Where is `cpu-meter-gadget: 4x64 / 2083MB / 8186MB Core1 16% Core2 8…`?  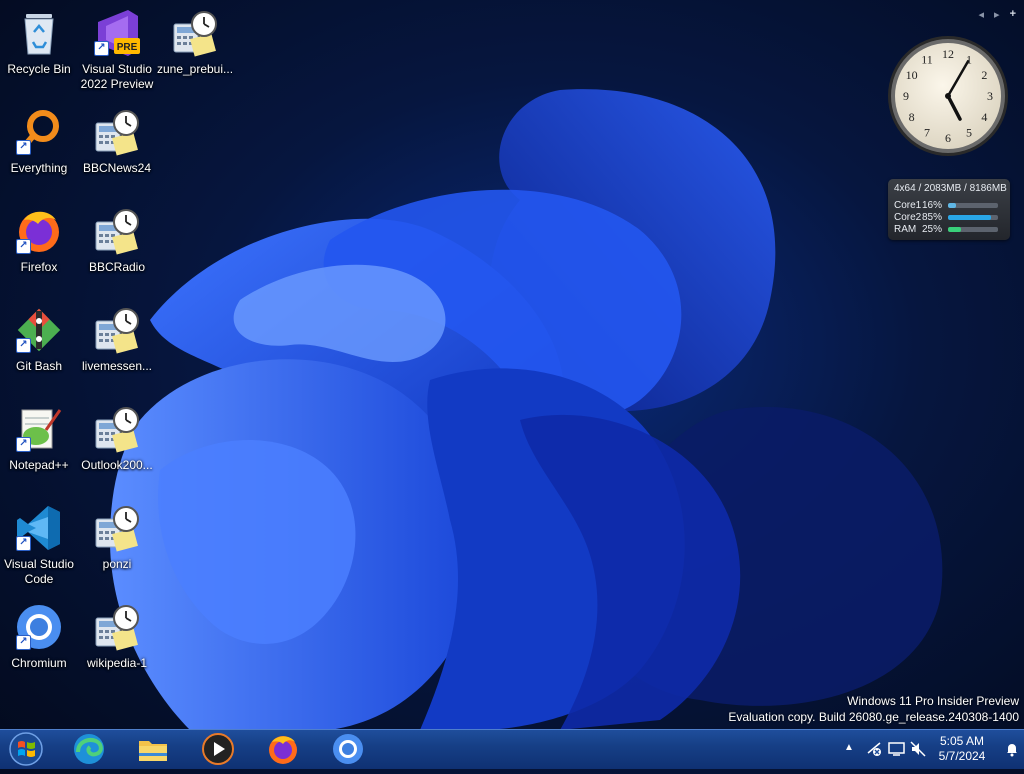
cpu-meter-gadget: 4x64 / 2083MB / 8186MB Core1 16% Core2 8… is located at coordinates (949, 209).